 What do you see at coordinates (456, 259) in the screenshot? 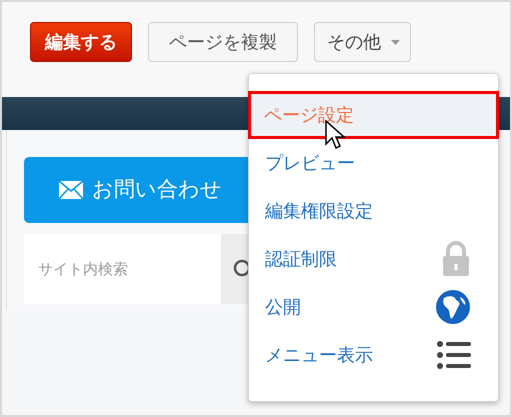
I see `lock-icon` at bounding box center [456, 259].